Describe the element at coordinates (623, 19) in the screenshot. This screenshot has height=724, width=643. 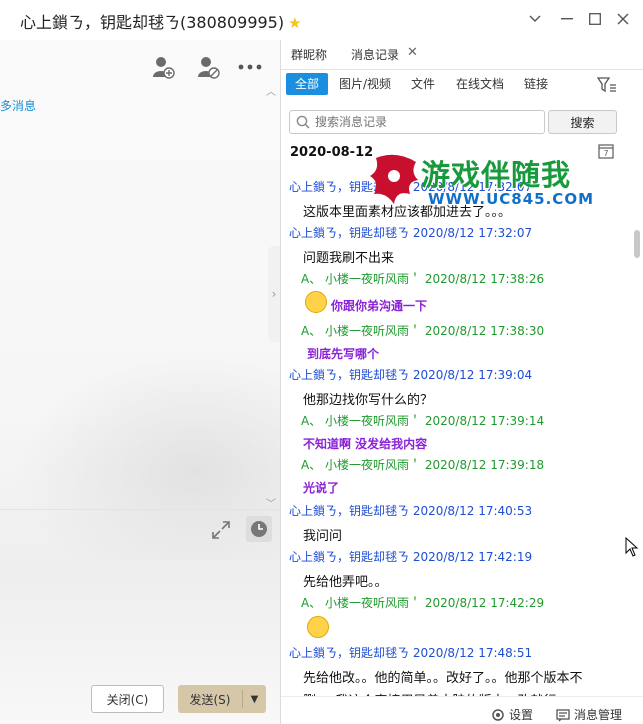
I see `close-icon` at that location.